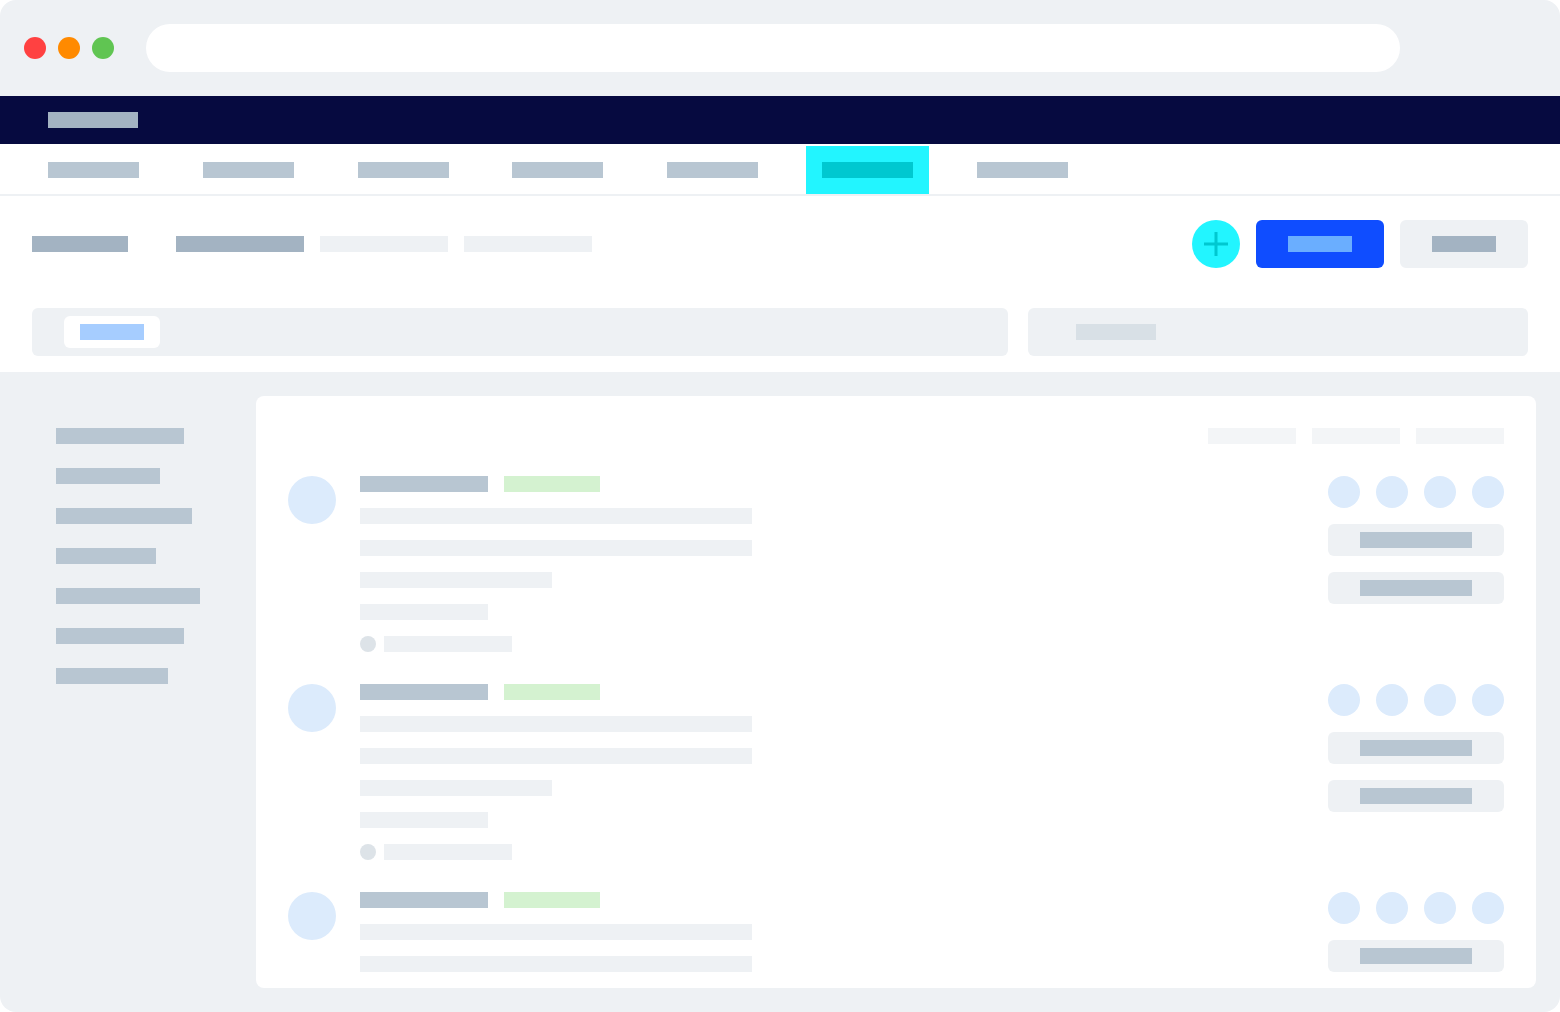  Describe the element at coordinates (112, 332) in the screenshot. I see `filter-chip` at that location.